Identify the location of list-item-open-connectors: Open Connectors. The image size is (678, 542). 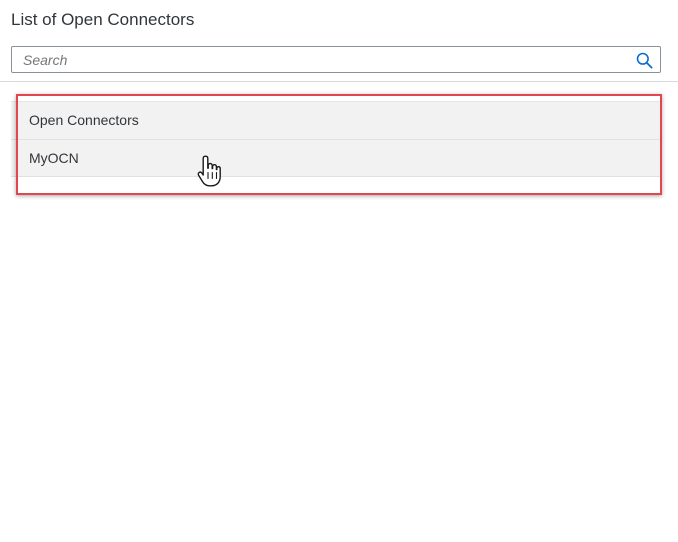
(336, 121).